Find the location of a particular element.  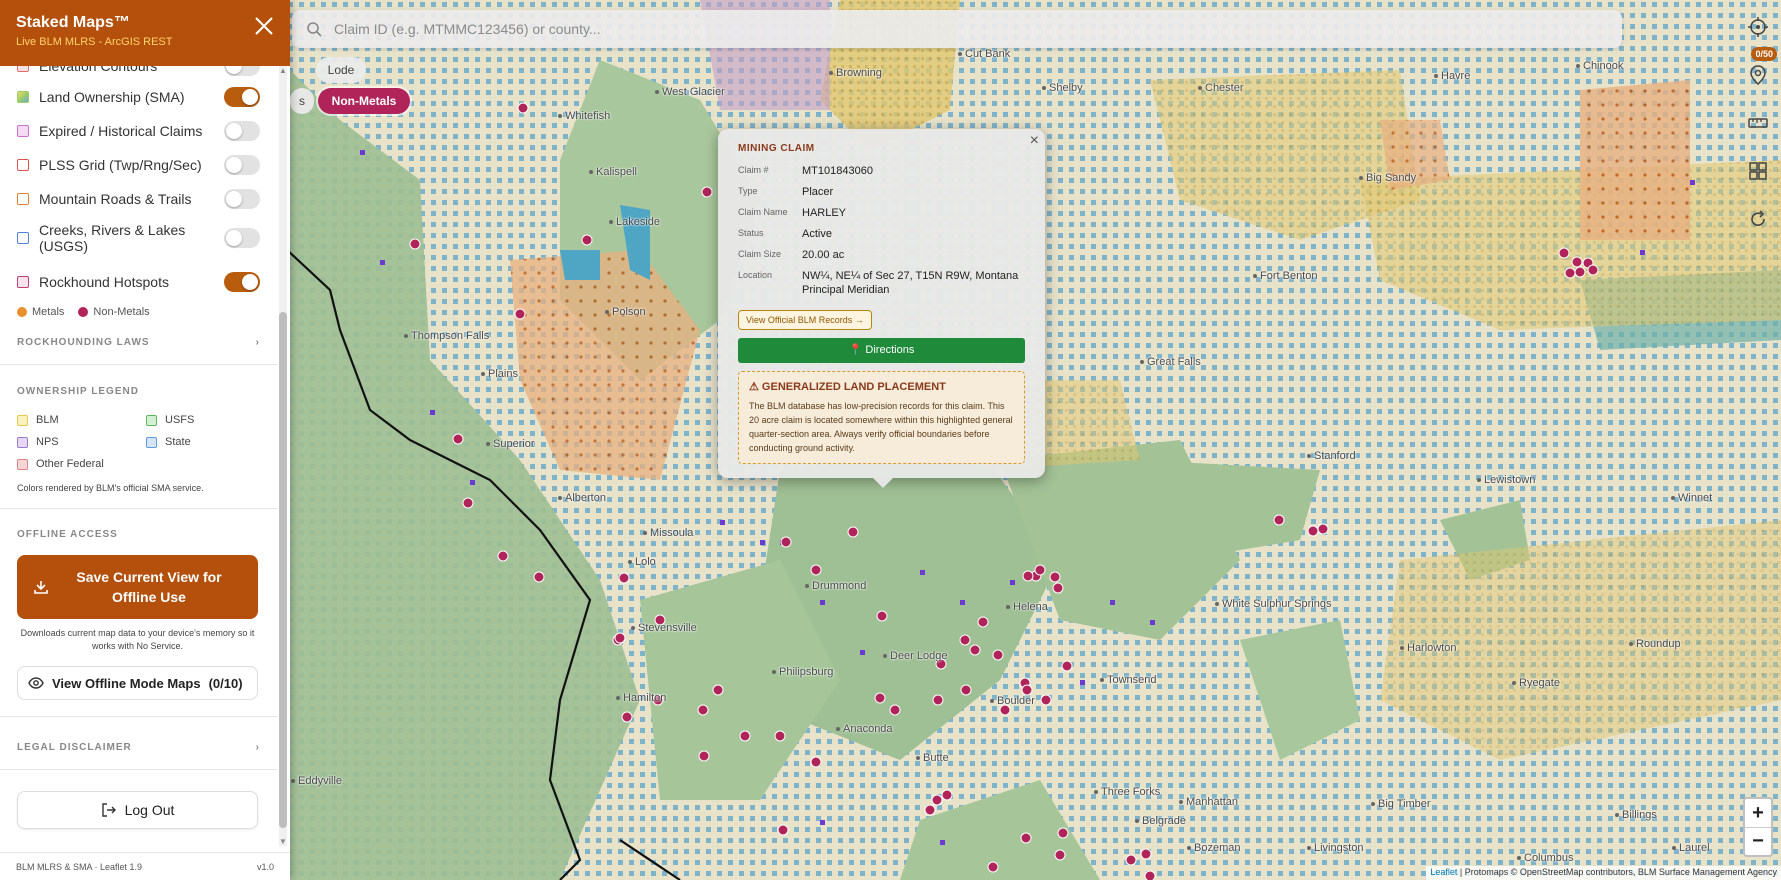

locate-button is located at coordinates (1758, 27).